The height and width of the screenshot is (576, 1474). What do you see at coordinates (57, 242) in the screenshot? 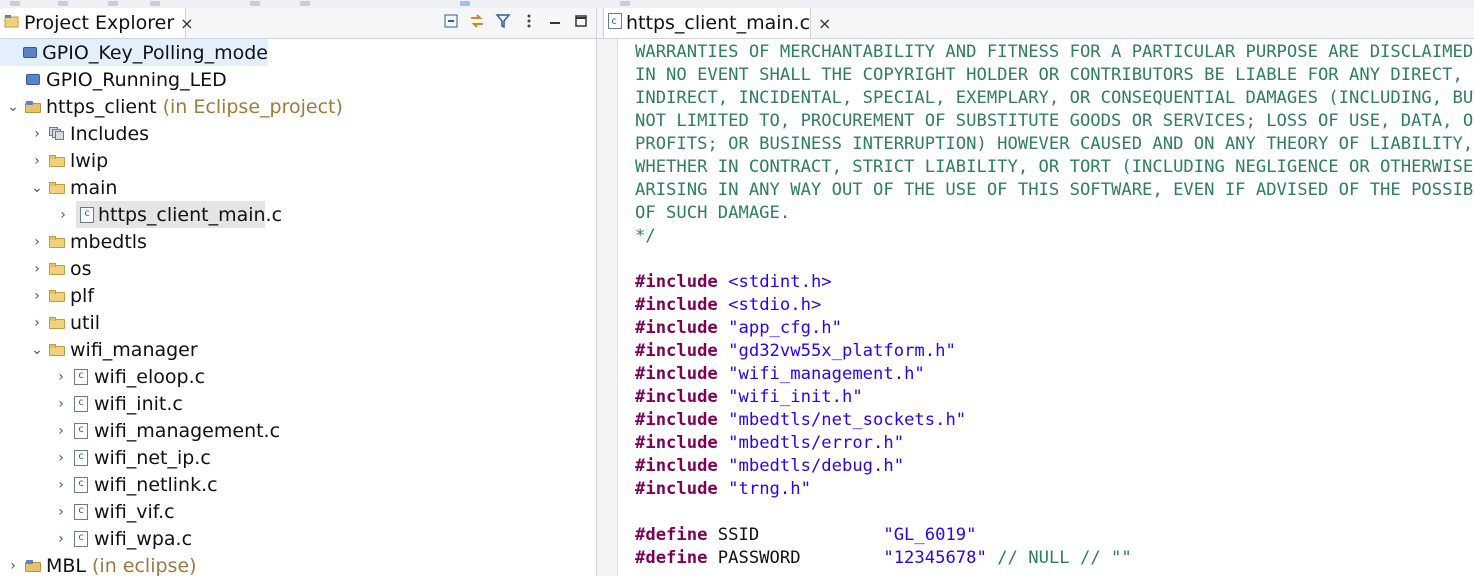
I see `folder-icon` at bounding box center [57, 242].